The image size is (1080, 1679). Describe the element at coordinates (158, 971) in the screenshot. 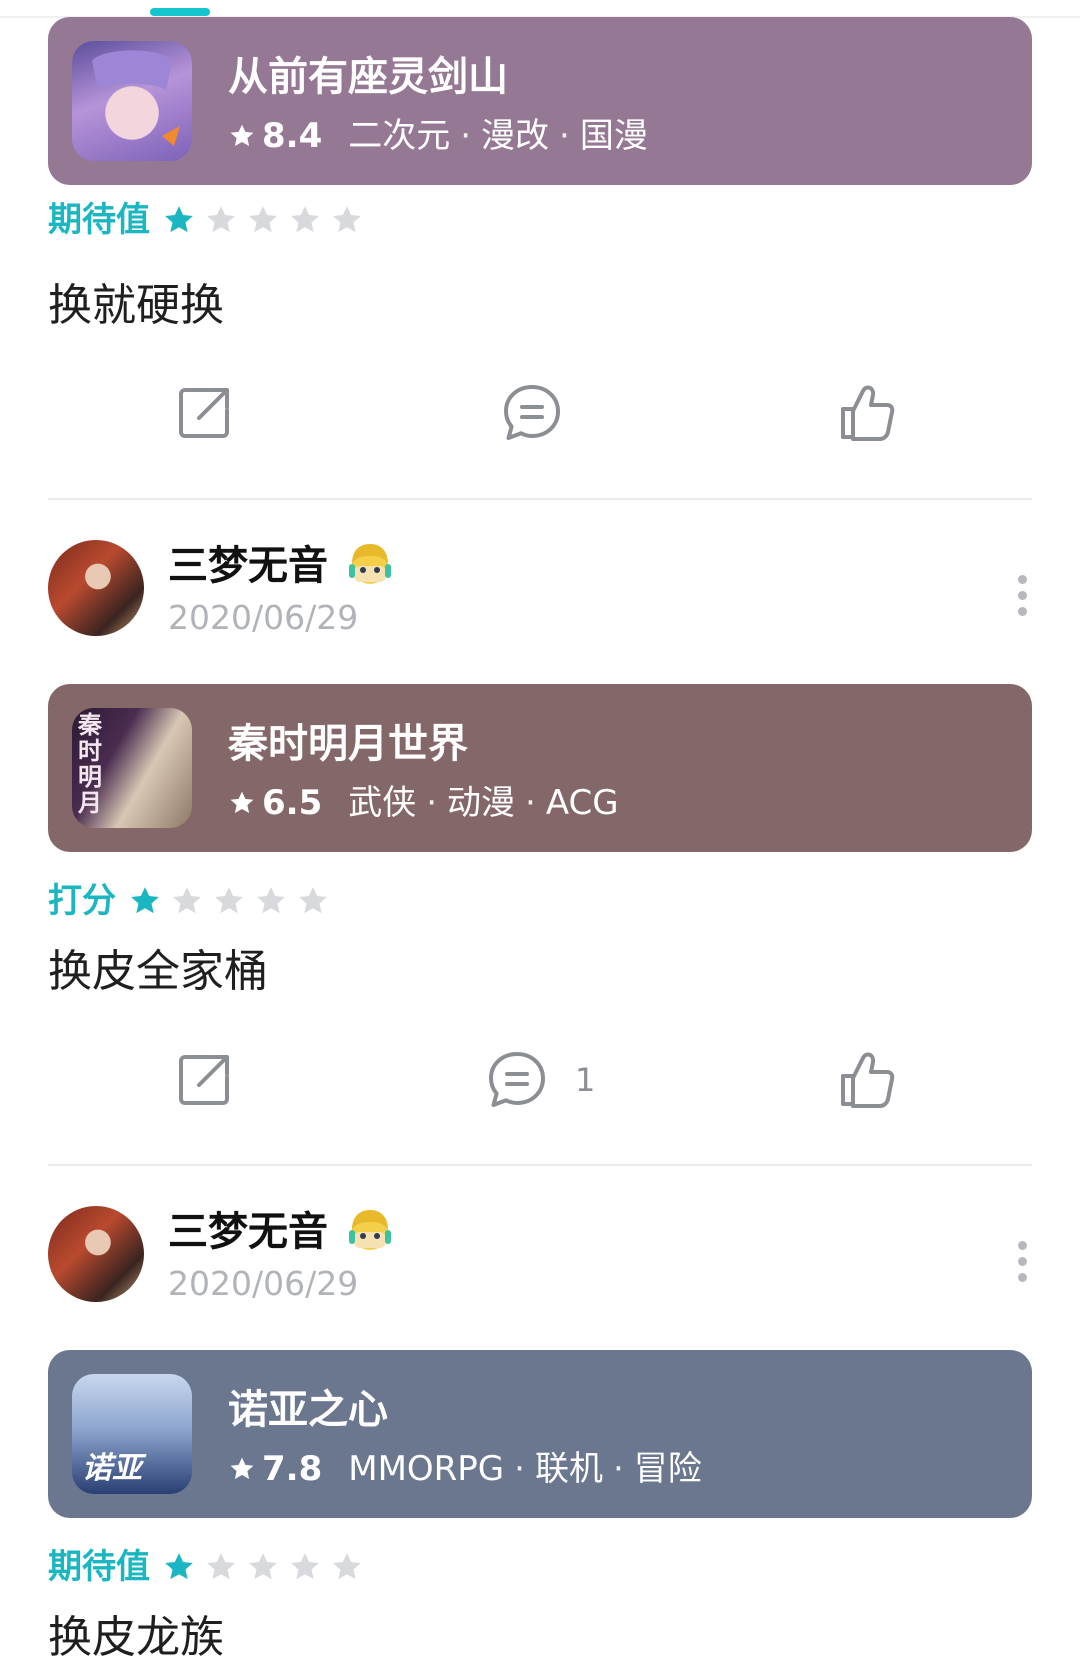

I see `review-text: 换皮全家桶` at that location.